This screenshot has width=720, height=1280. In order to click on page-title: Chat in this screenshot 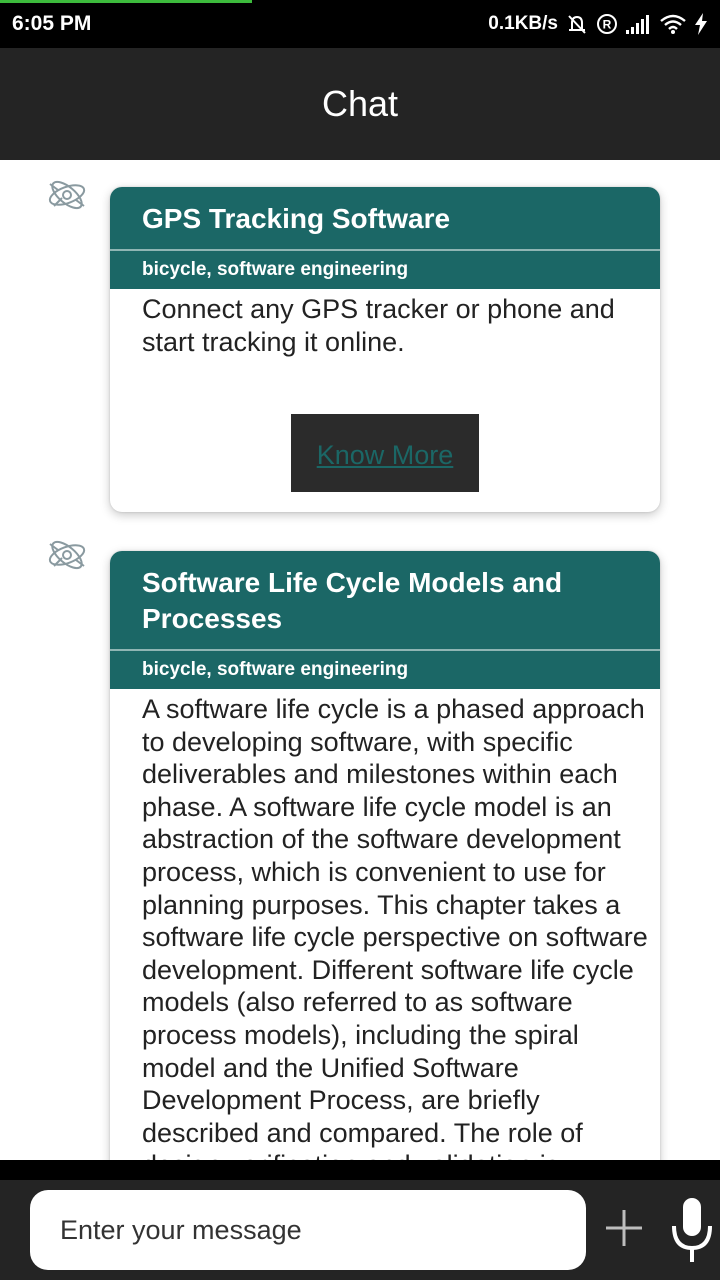, I will do `click(360, 103)`.